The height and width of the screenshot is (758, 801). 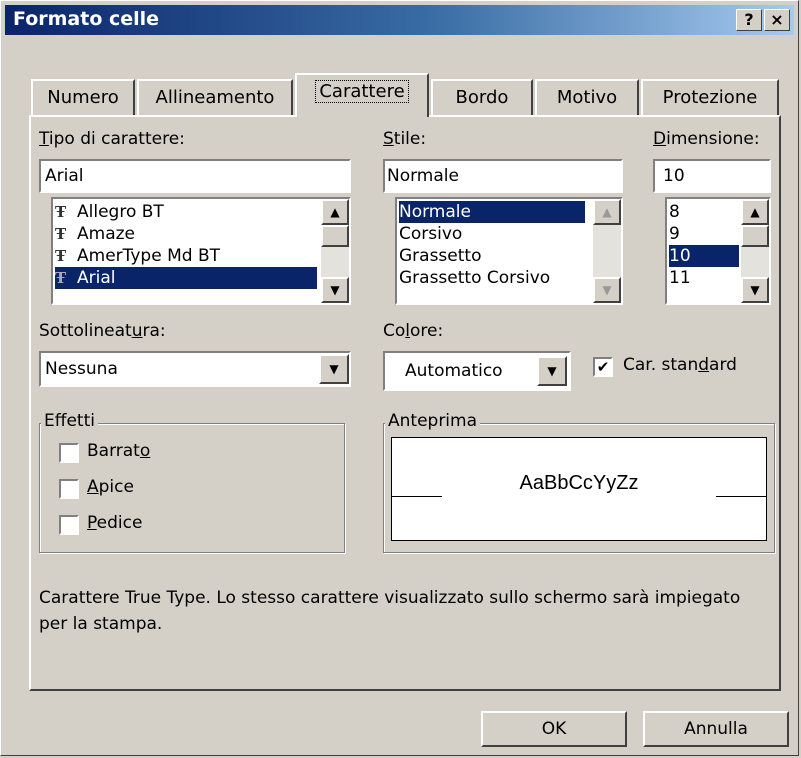 What do you see at coordinates (492, 234) in the screenshot?
I see `list-item: Corsivo` at bounding box center [492, 234].